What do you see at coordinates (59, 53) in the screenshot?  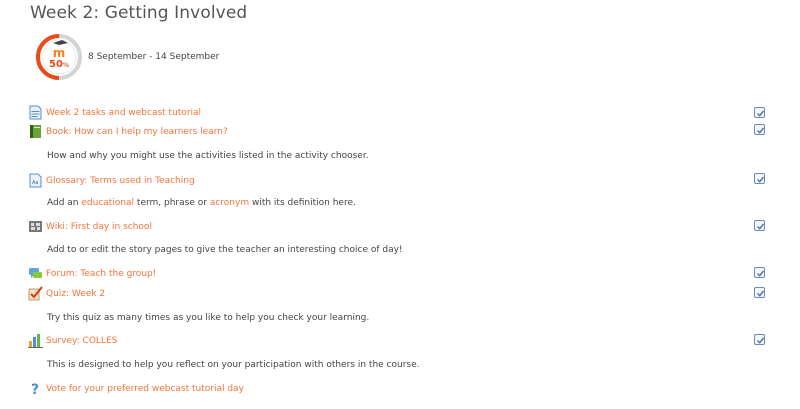 I see `svg-text: m` at bounding box center [59, 53].